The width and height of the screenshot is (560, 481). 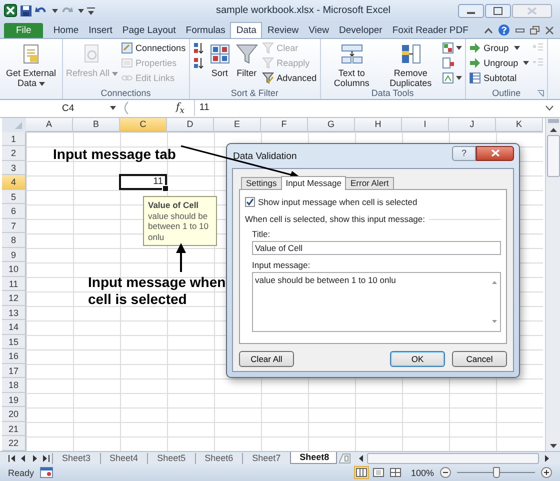 I want to click on zoom-in-icon, so click(x=546, y=472).